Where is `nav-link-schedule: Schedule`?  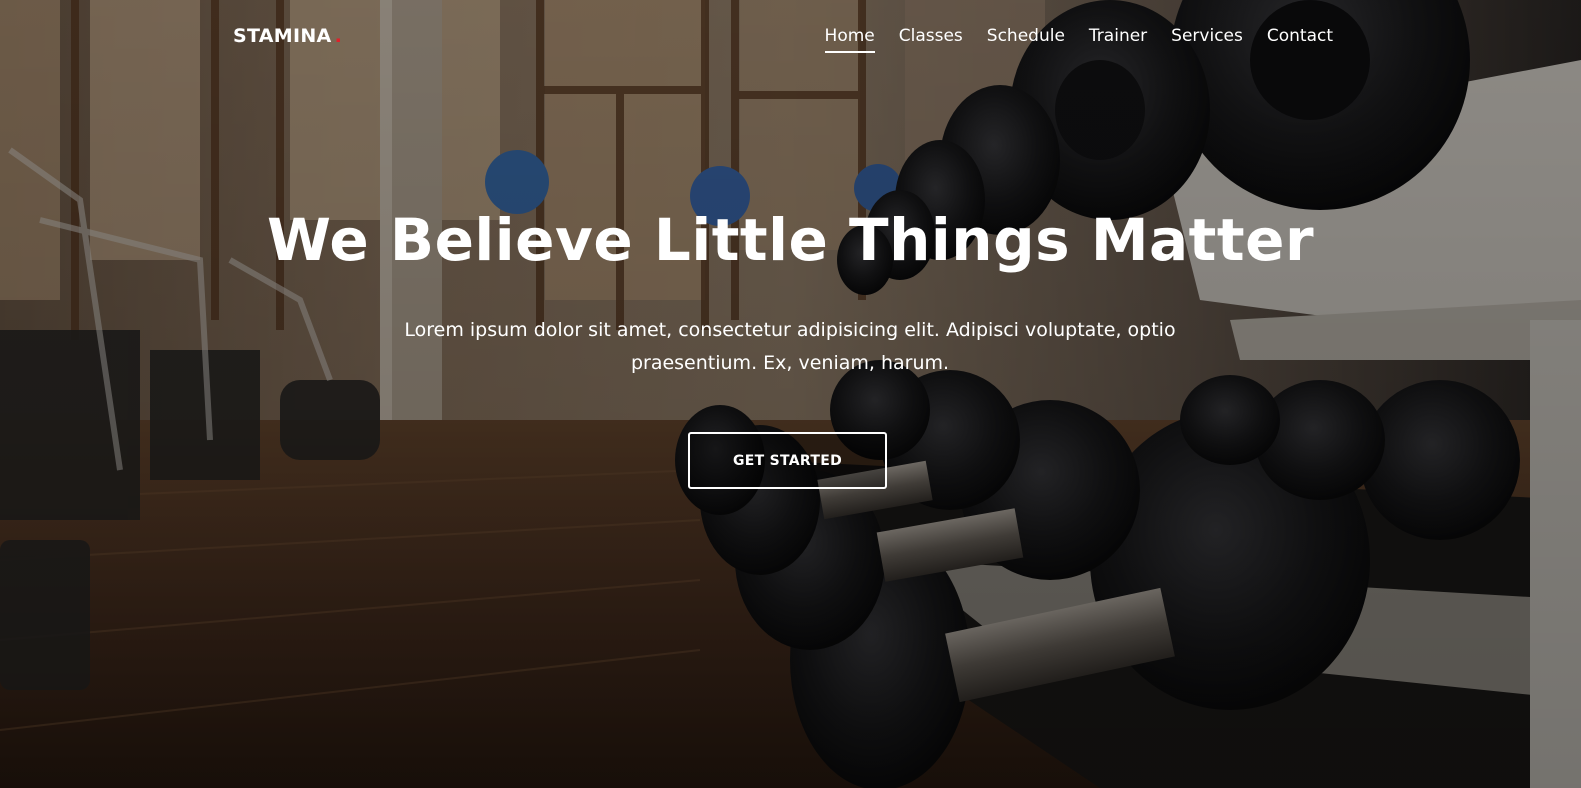
nav-link-schedule: Schedule is located at coordinates (1026, 37).